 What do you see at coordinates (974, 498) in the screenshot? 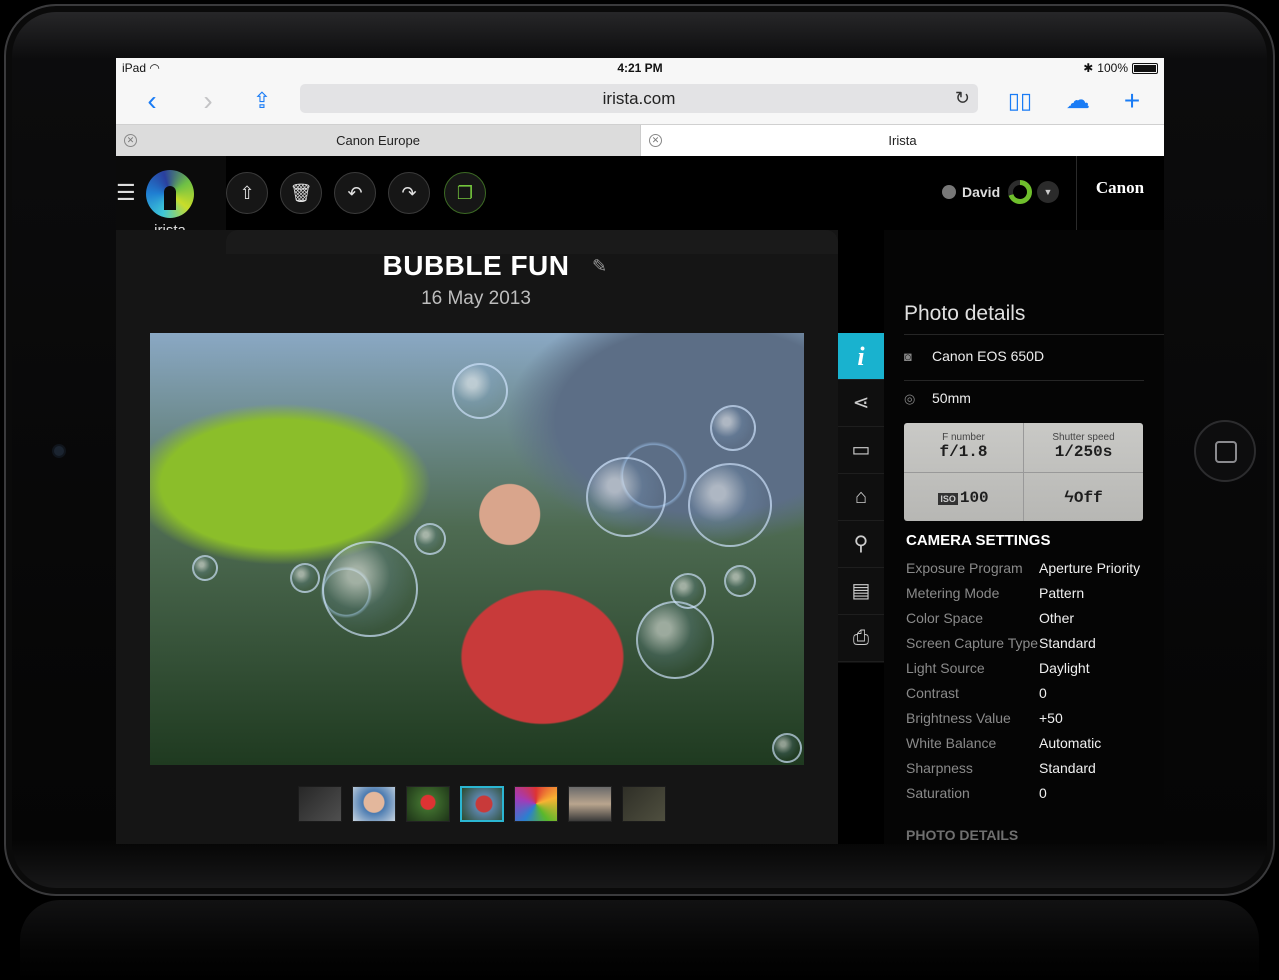
I see `iso-value: 100` at bounding box center [974, 498].